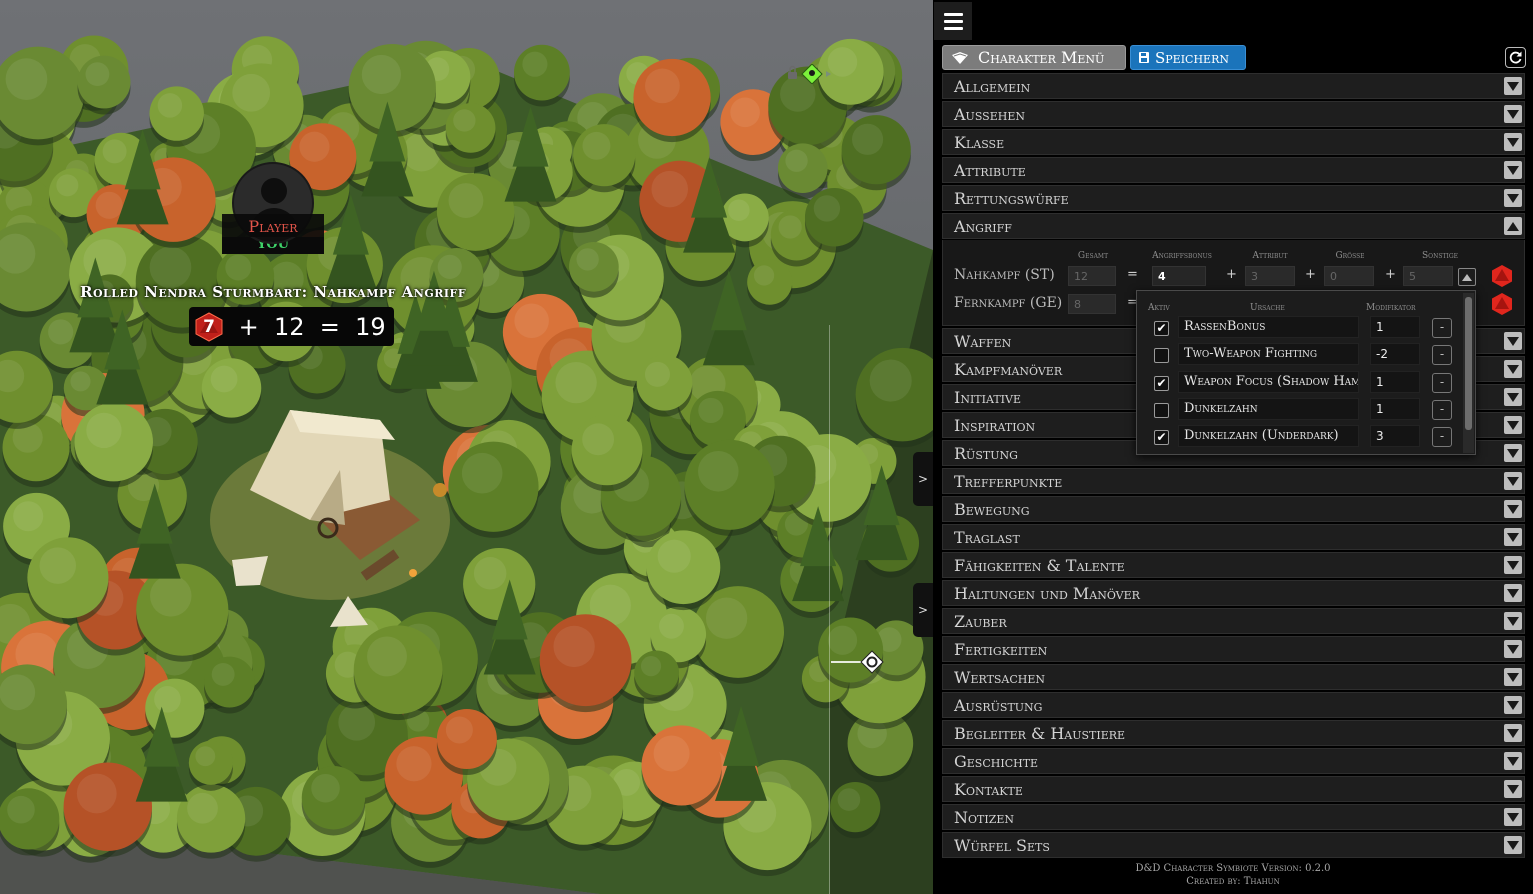  Describe the element at coordinates (1268, 327) in the screenshot. I see `cause-field: RassenBonus` at that location.